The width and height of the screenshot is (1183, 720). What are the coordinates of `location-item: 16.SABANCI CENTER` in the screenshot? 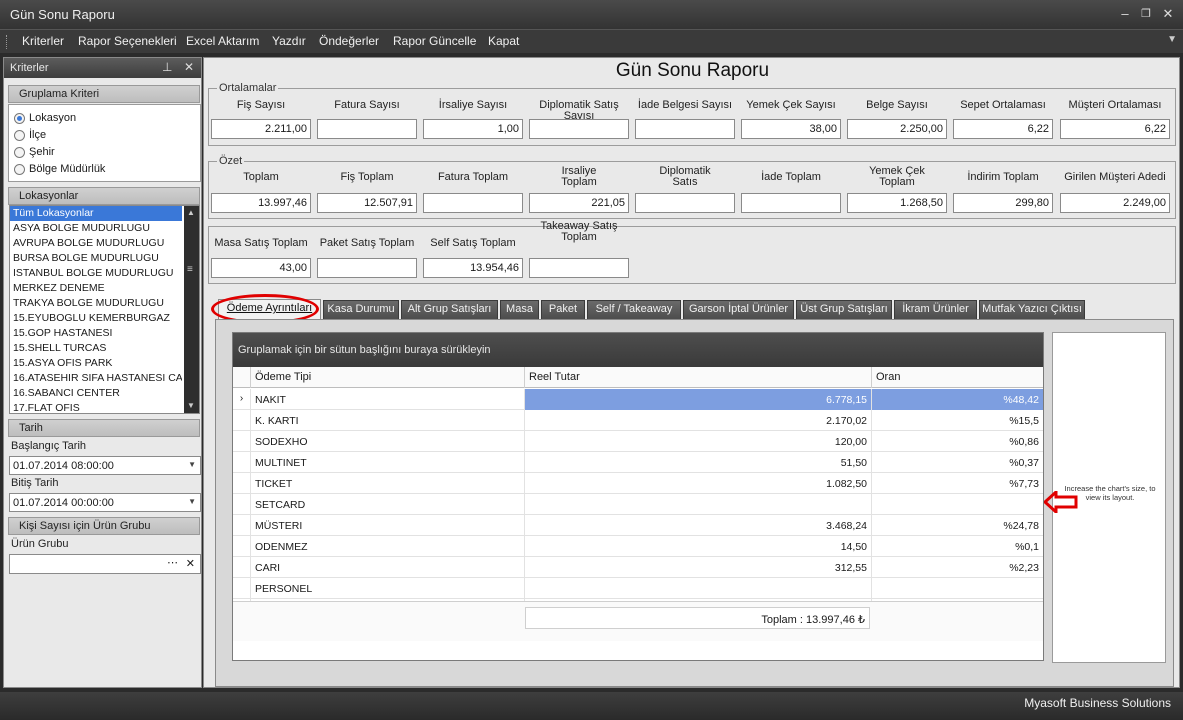 It's located at (96, 393).